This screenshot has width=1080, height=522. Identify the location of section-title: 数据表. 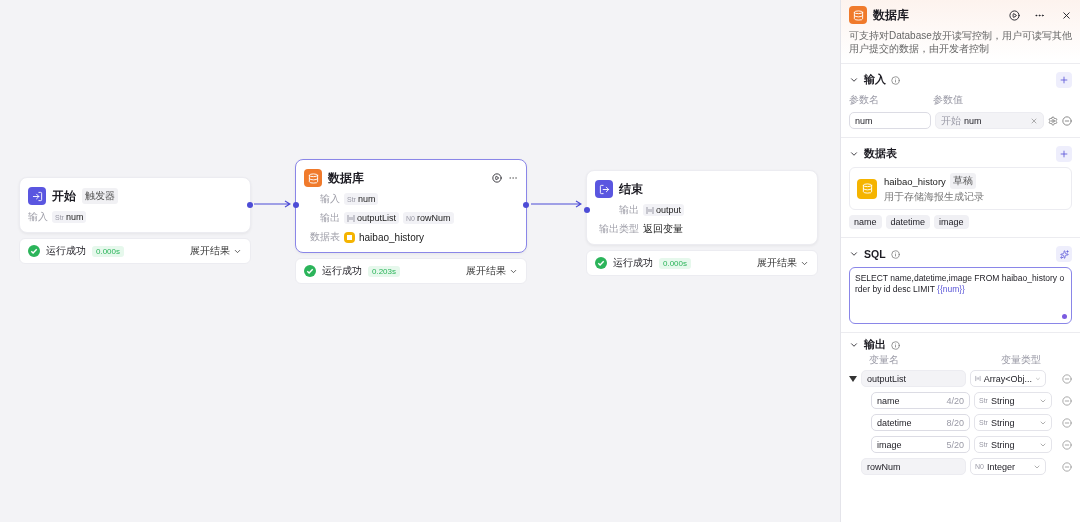
(880, 154).